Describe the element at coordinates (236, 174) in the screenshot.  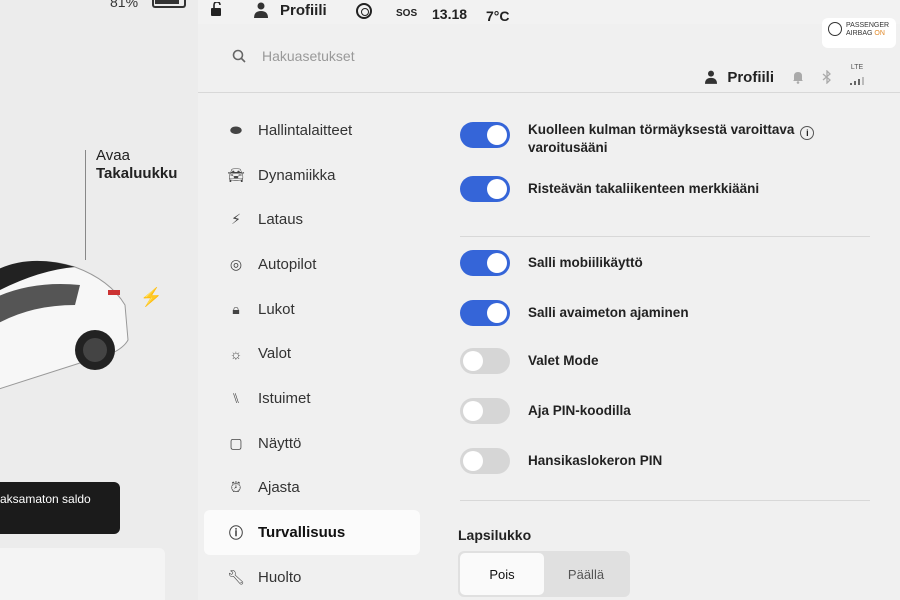
I see `car-icon: 🚘︎` at that location.